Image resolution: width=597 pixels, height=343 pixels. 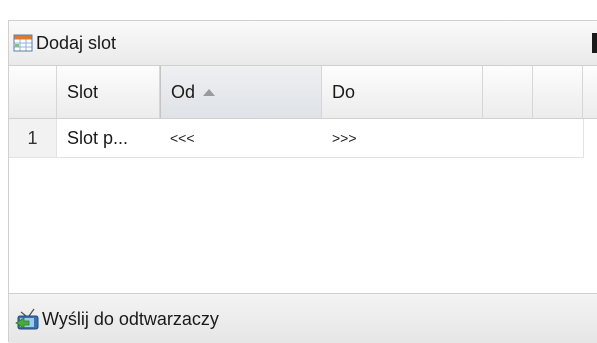 What do you see at coordinates (209, 92) in the screenshot?
I see `sort-ascending-icon` at bounding box center [209, 92].